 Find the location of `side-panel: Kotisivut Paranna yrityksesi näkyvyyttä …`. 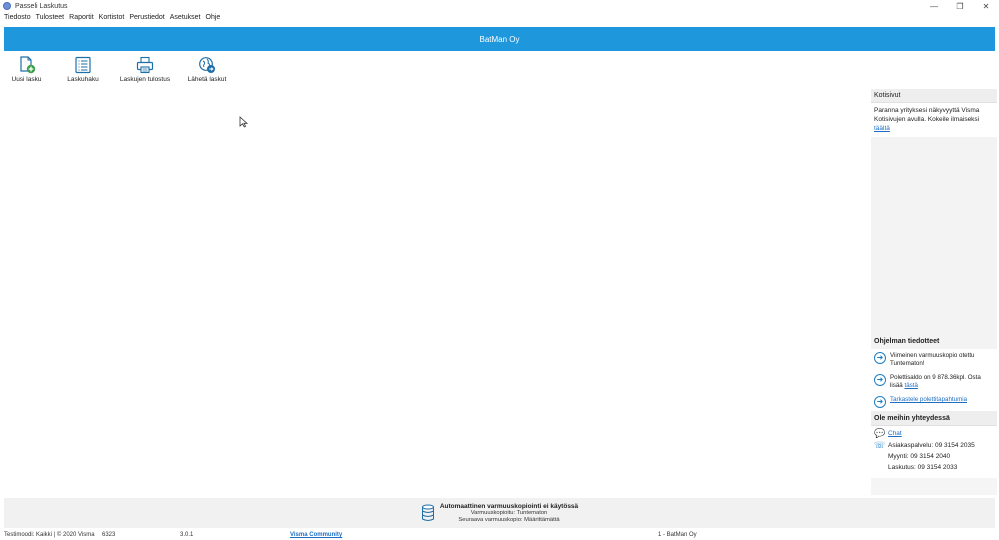

side-panel: Kotisivut Paranna yrityksesi näkyvyyttä … is located at coordinates (934, 292).